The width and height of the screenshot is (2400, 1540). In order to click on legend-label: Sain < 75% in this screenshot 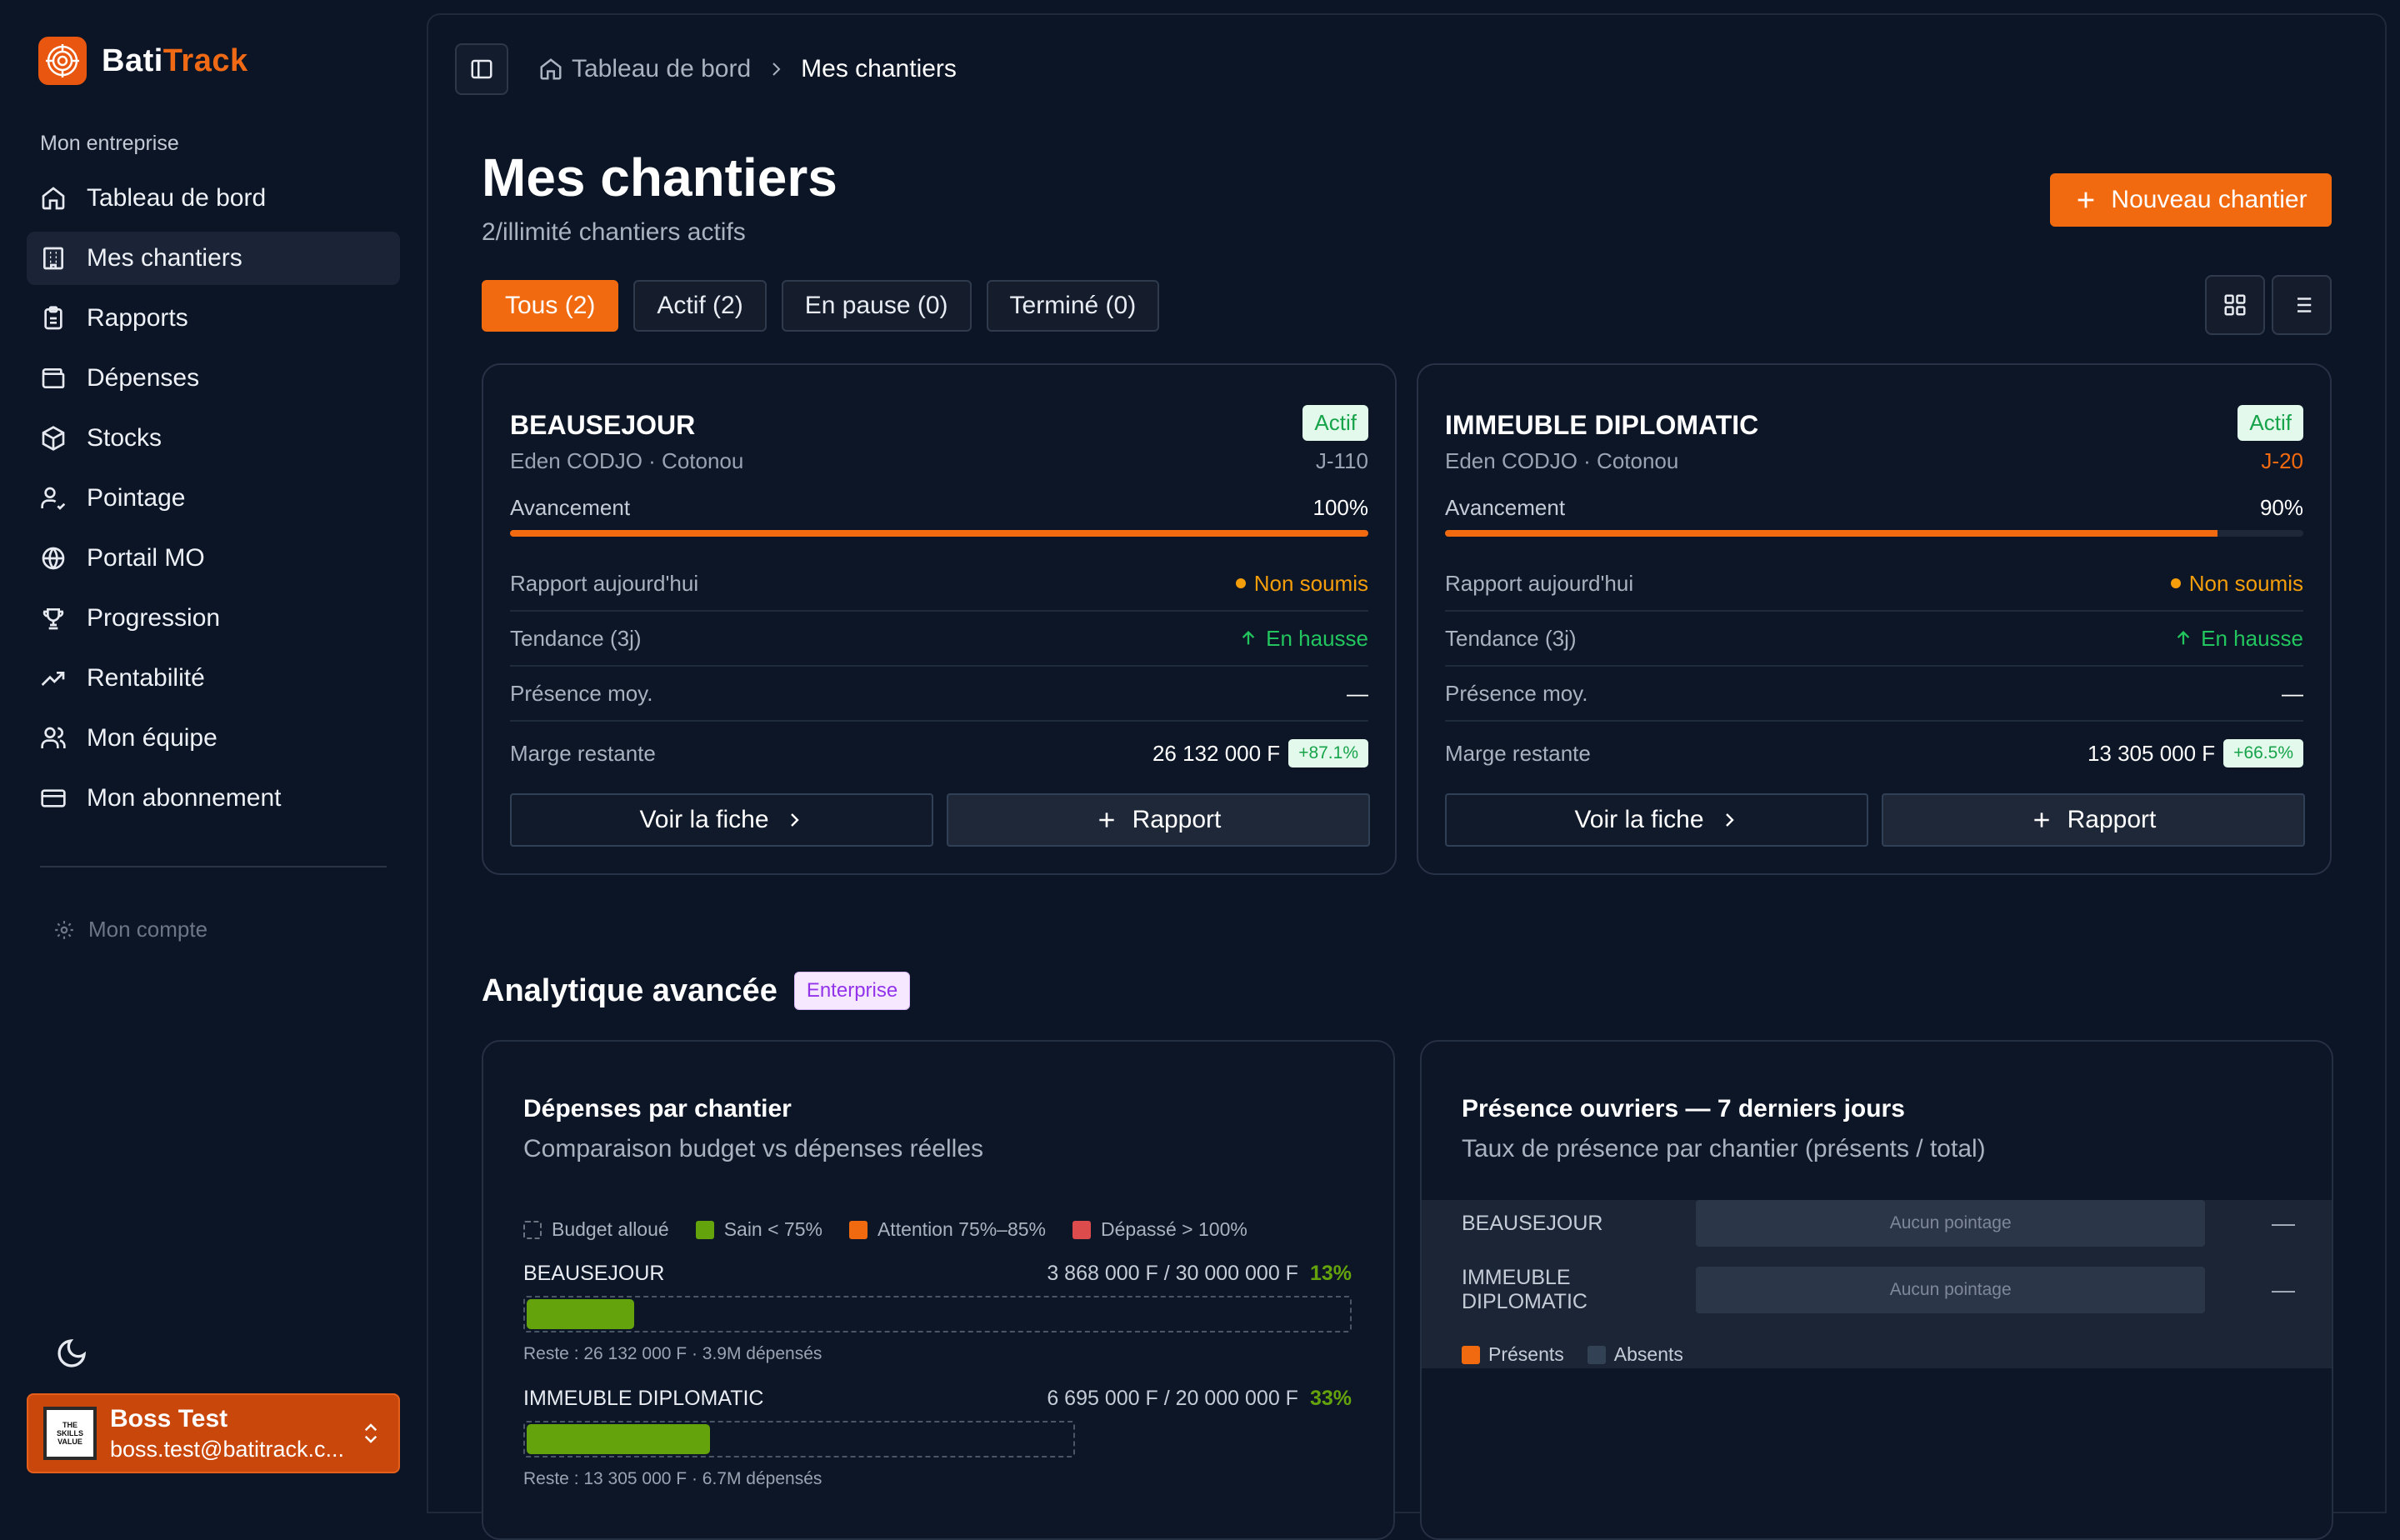, I will do `click(772, 1229)`.